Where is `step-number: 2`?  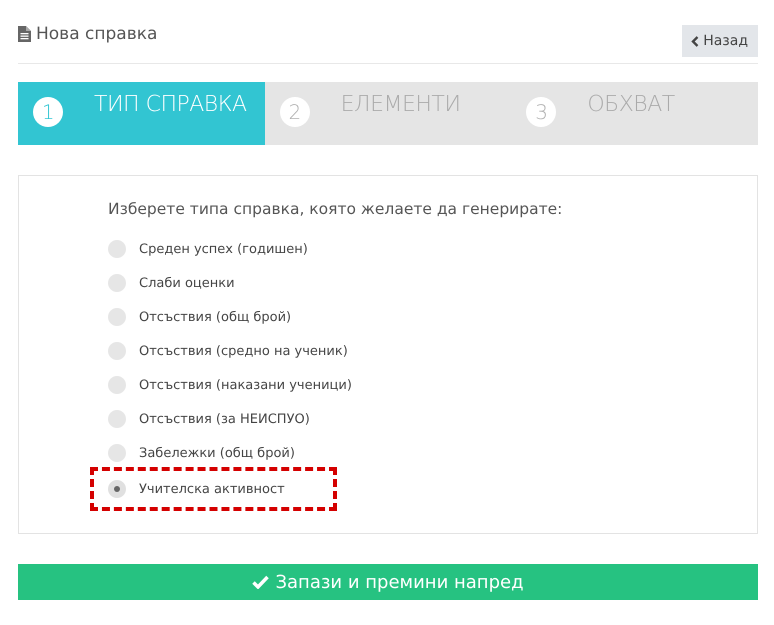 step-number: 2 is located at coordinates (295, 112).